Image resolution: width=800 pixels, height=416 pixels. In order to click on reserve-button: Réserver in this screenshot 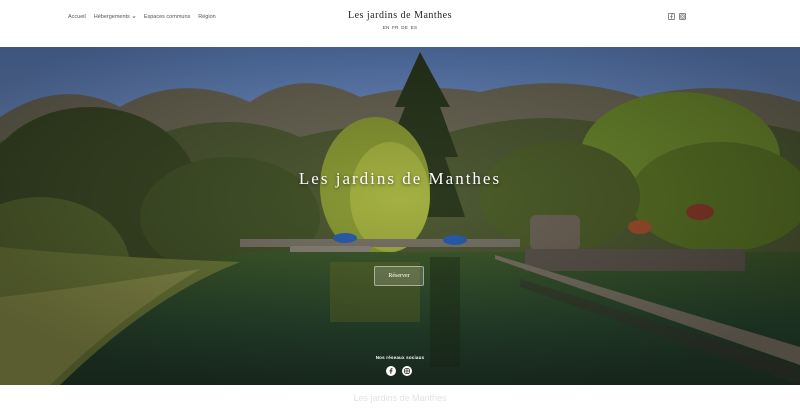, I will do `click(399, 276)`.